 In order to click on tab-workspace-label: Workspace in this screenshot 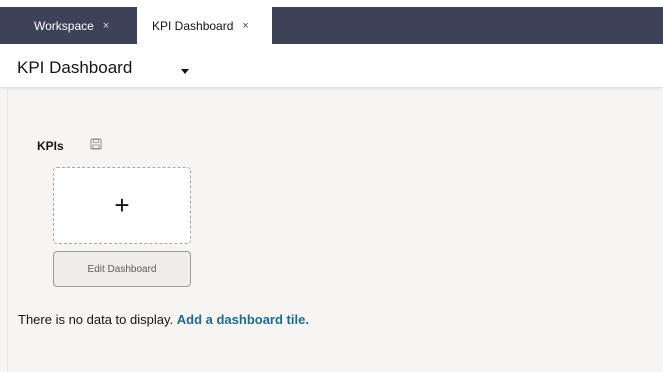, I will do `click(64, 25)`.